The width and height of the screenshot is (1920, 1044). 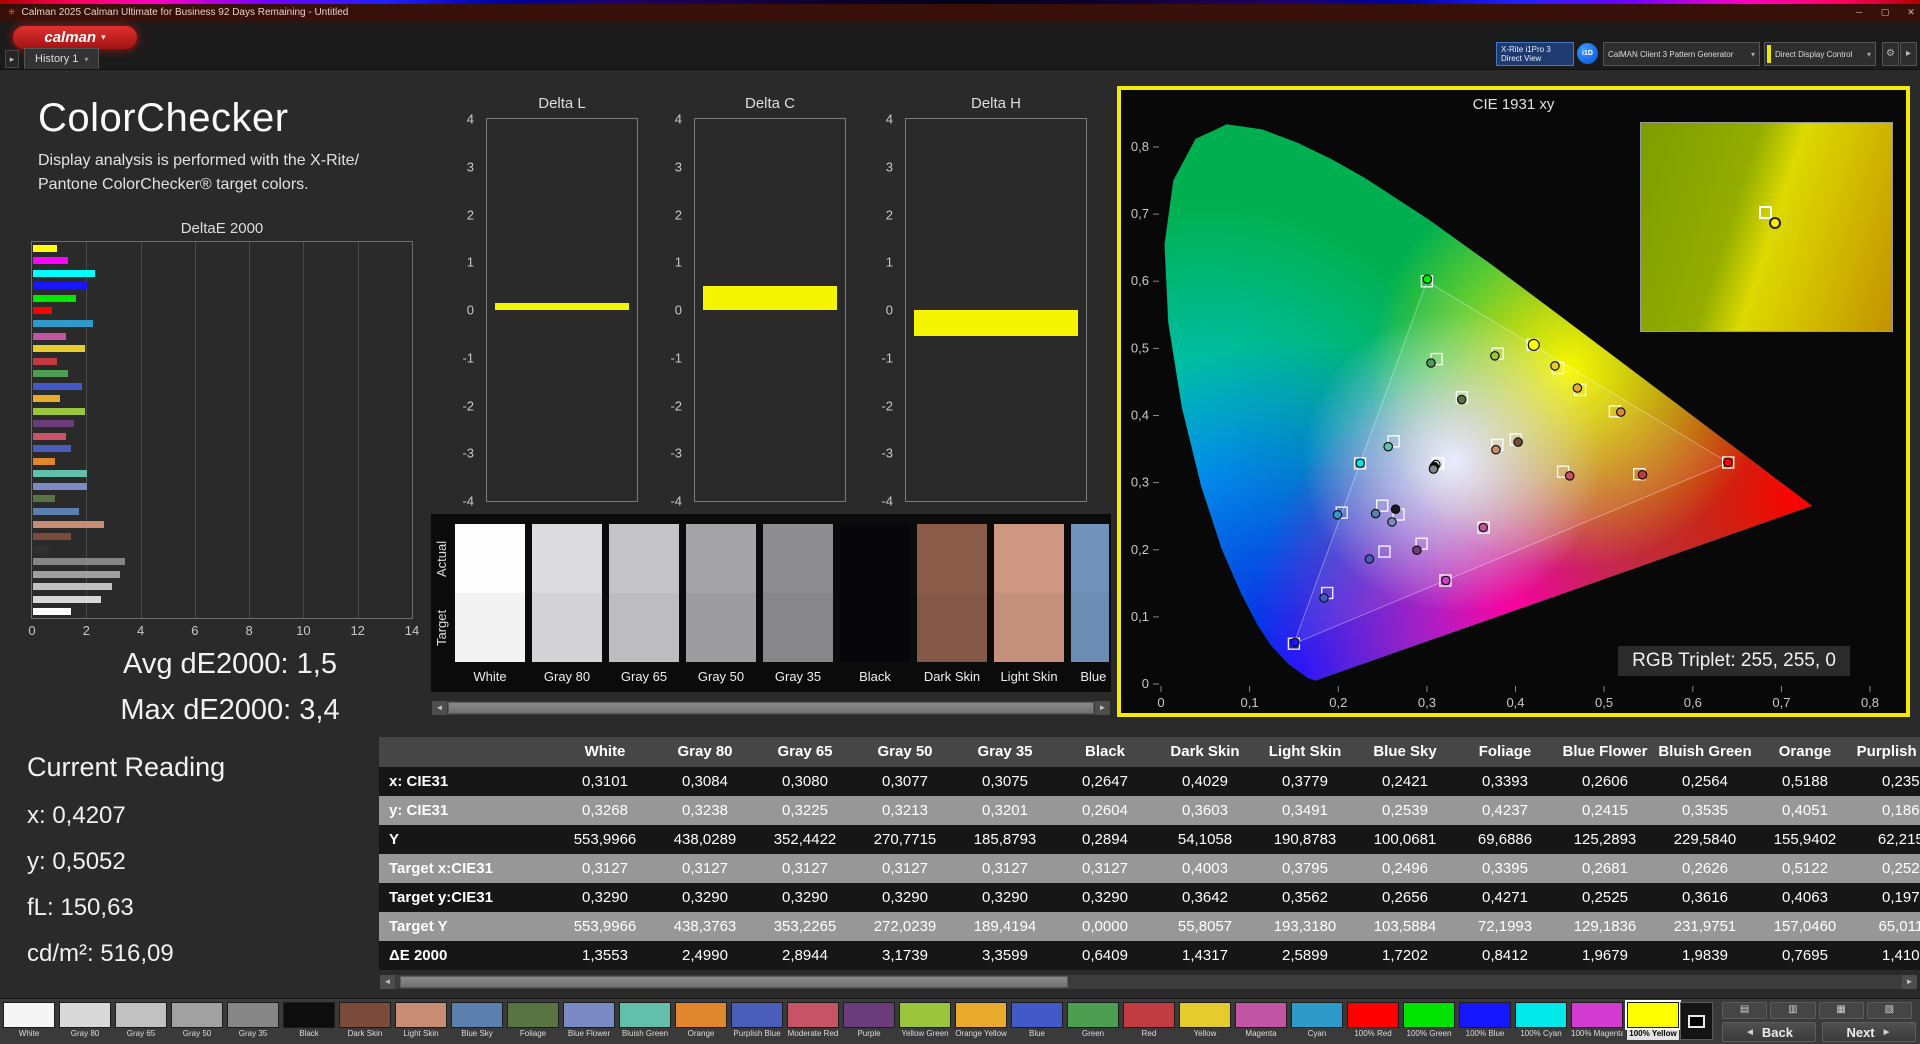 What do you see at coordinates (925, 1021) in the screenshot?
I see `pattern-swatch-yellow-green: Yellow Green` at bounding box center [925, 1021].